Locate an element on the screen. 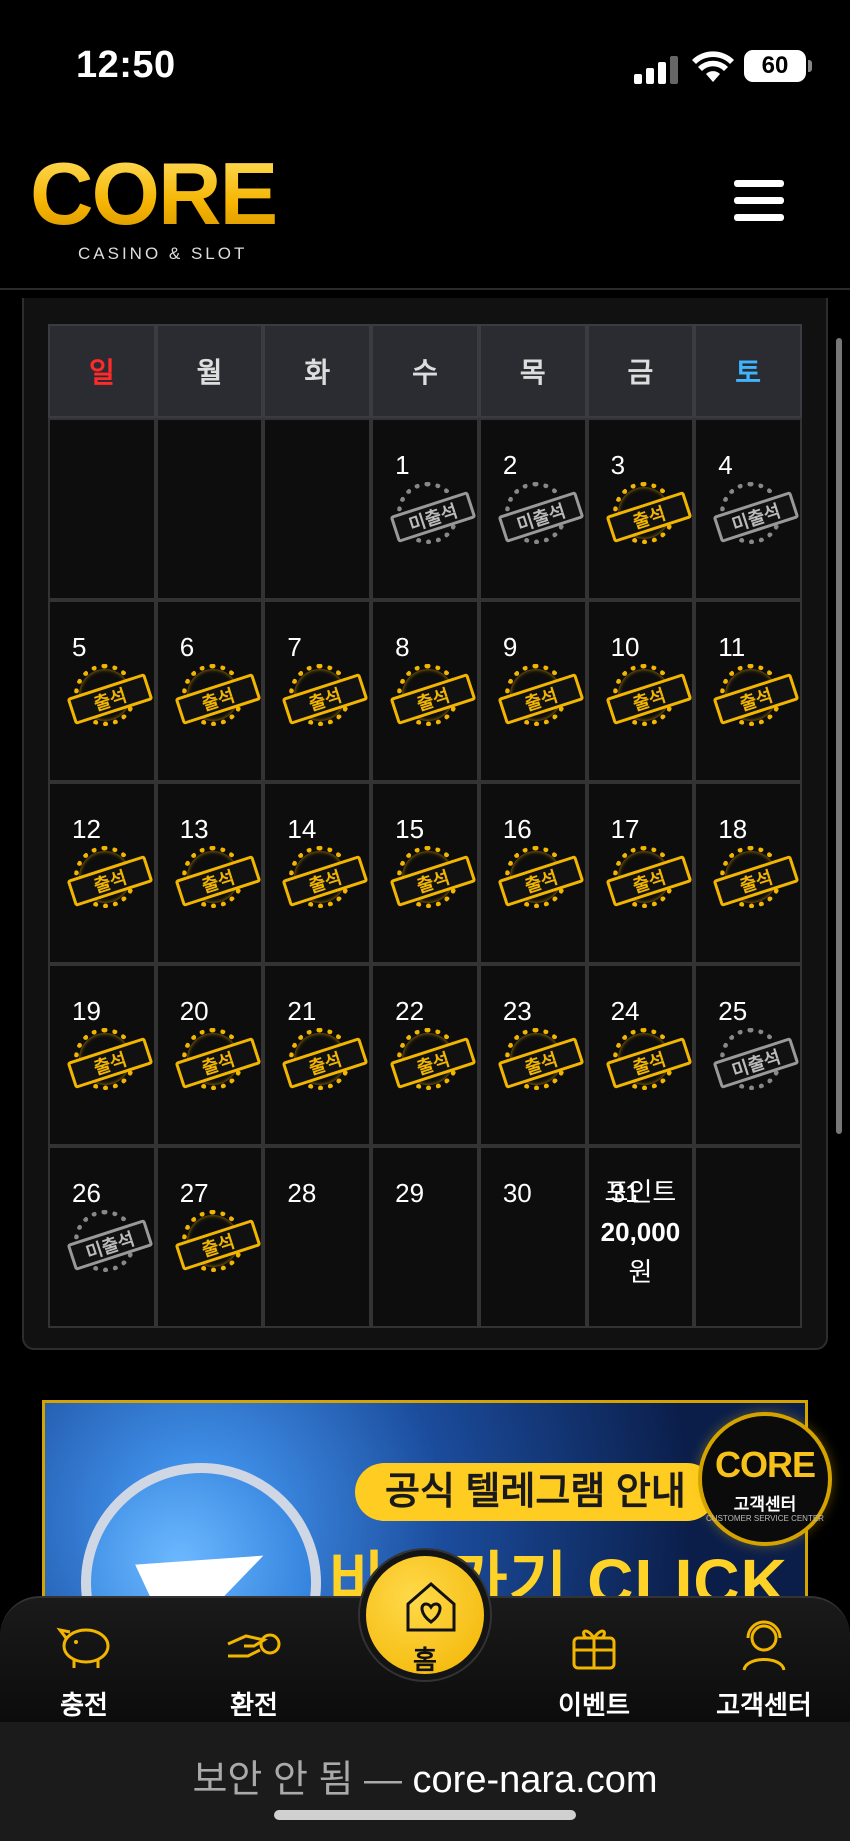 Image resolution: width=850 pixels, height=1841 pixels. nav-event: 이벤트 is located at coordinates (594, 1669).